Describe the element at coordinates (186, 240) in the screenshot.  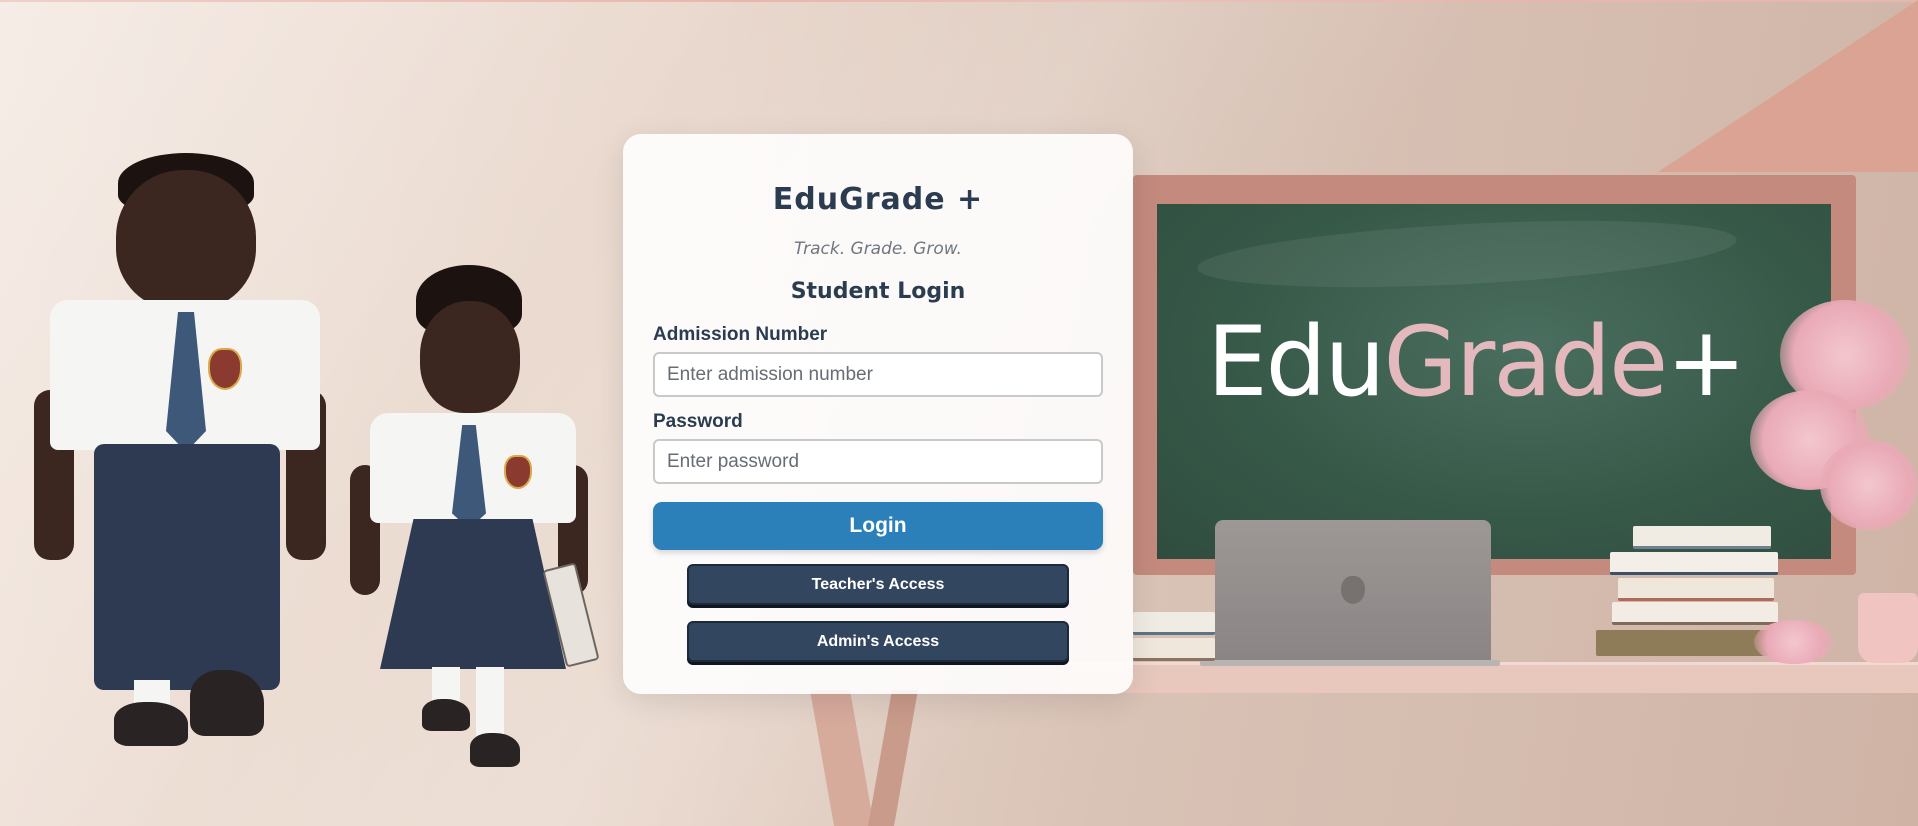
I see `boy-head` at that location.